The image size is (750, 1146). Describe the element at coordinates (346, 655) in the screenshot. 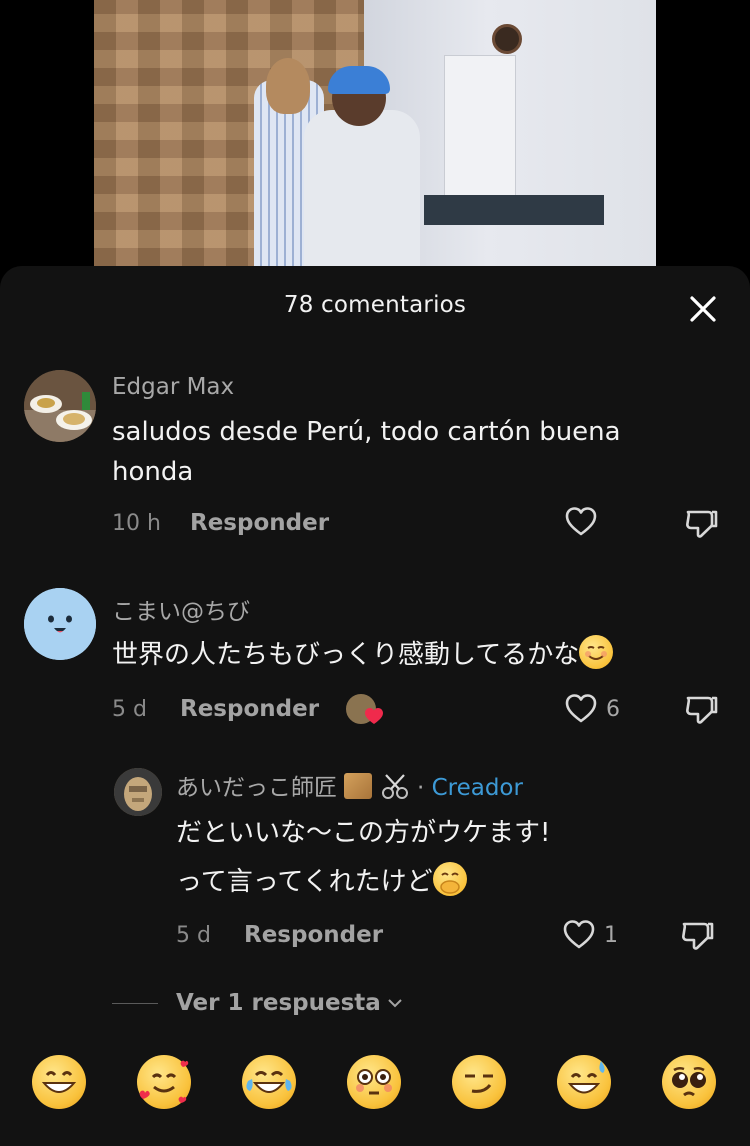

I see `comment-text: 世界の人たちもびっくり感動してるかな` at that location.